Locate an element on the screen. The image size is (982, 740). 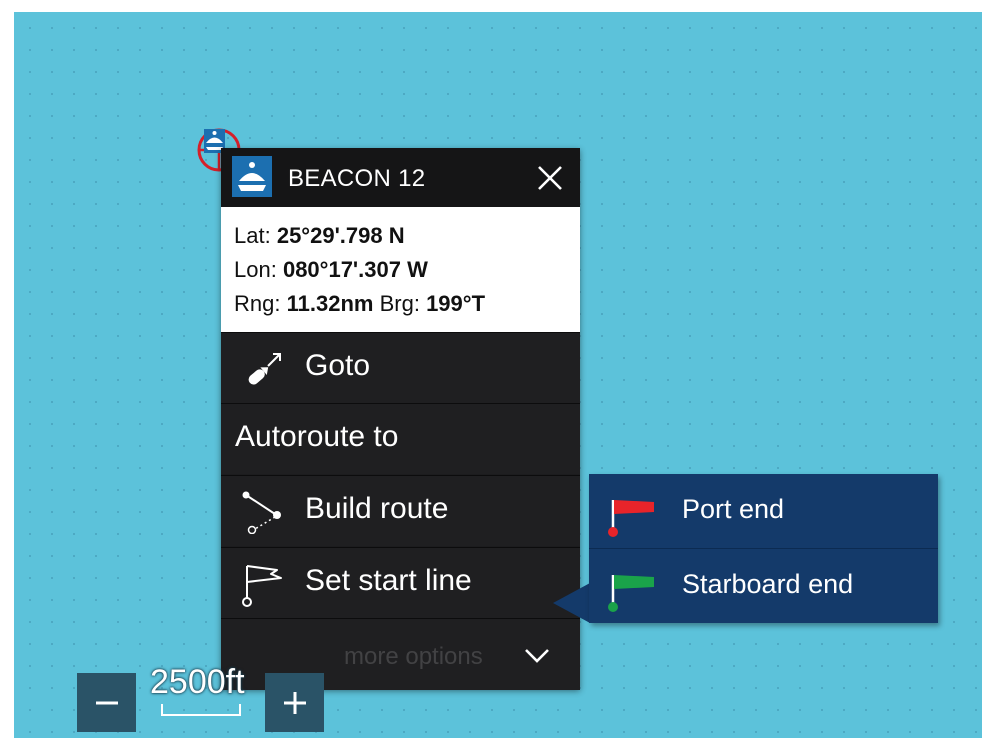
autoroute-label: Autoroute to is located at coordinates (317, 436).